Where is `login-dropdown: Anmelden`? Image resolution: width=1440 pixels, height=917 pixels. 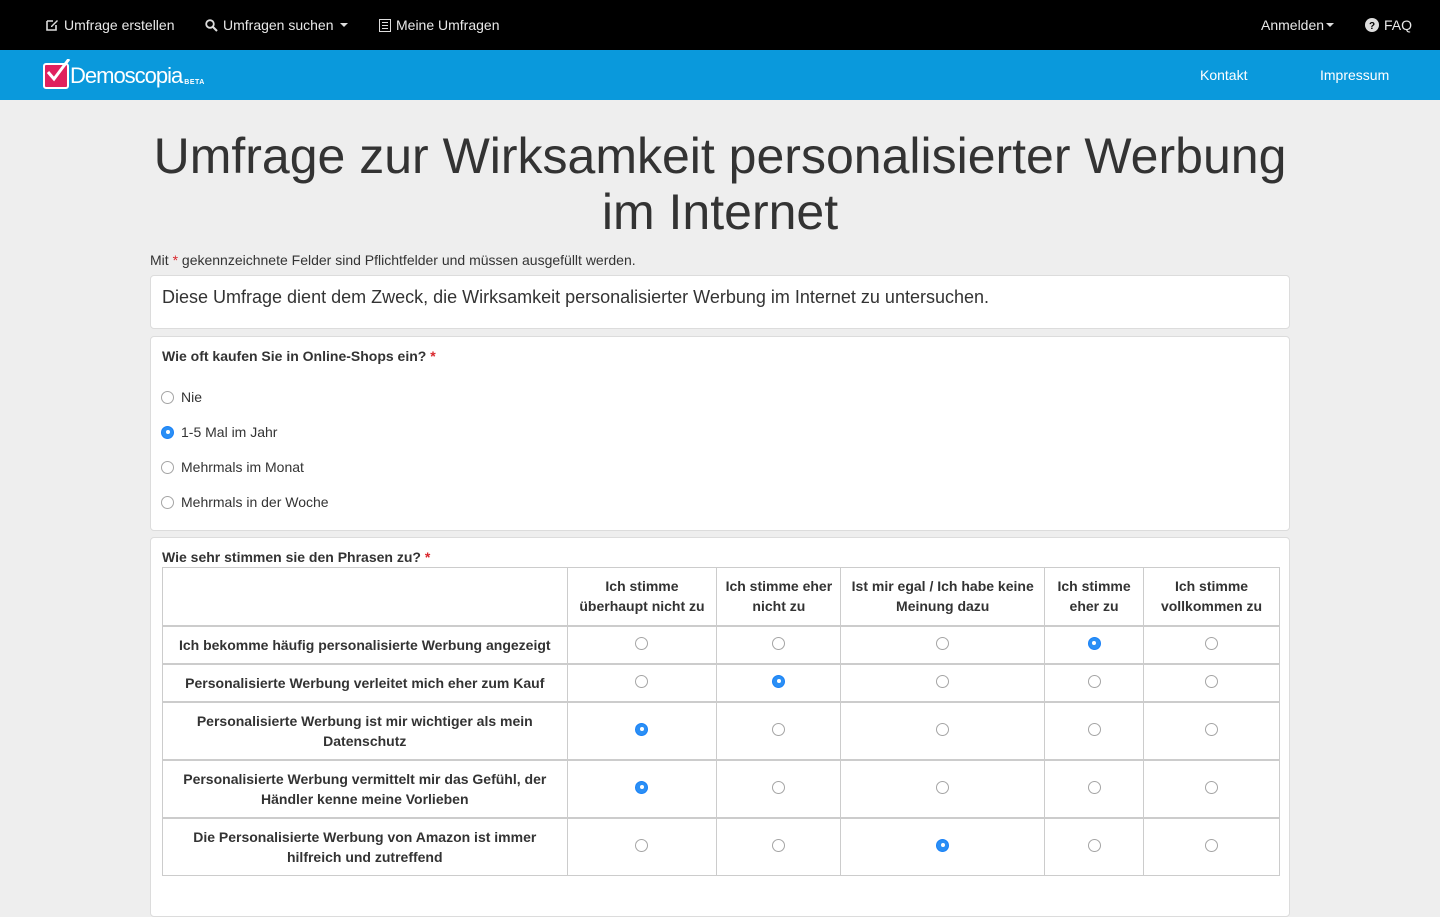
login-dropdown: Anmelden is located at coordinates (1298, 25).